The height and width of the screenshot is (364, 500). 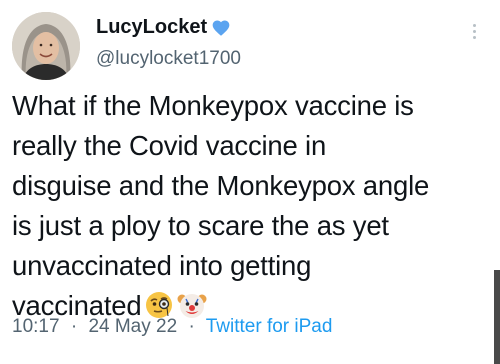 What do you see at coordinates (269, 326) in the screenshot?
I see `tweet-source-link: Twitter for iPad` at bounding box center [269, 326].